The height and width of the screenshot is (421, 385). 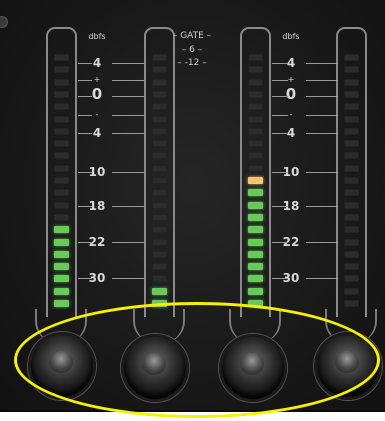 I want to click on left-scale-mark-0: 0, so click(x=97, y=94).